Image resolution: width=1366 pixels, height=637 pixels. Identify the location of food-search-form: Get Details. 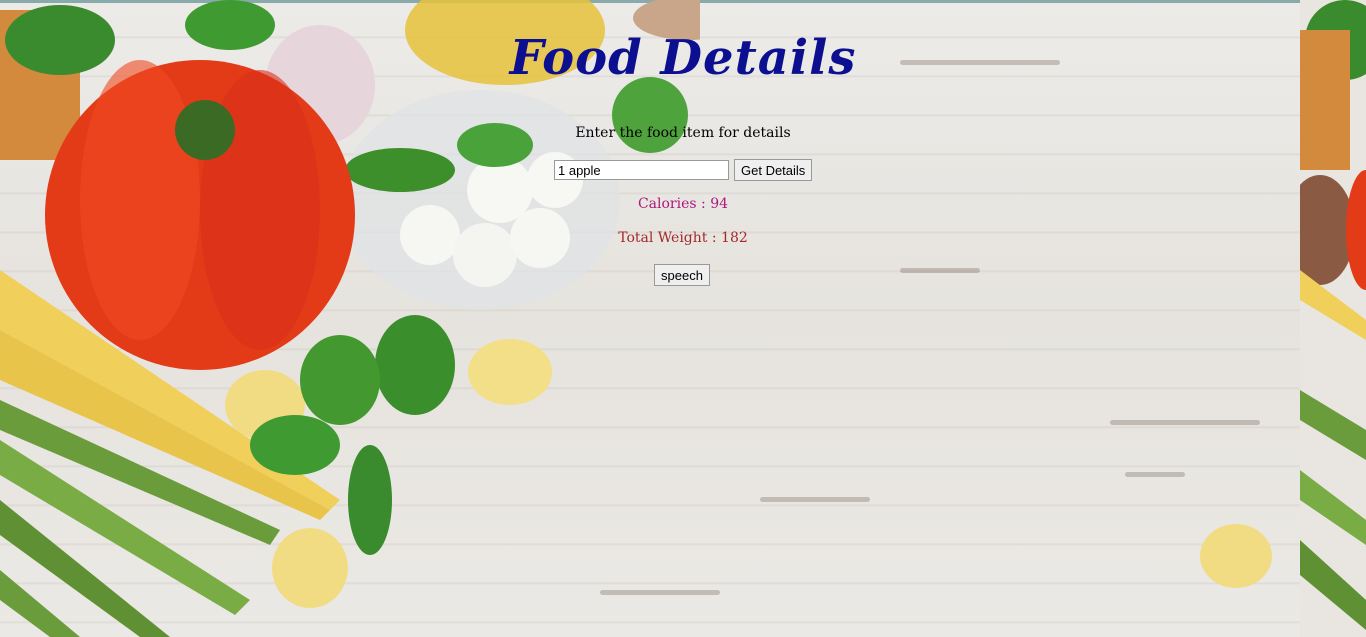
(683, 170).